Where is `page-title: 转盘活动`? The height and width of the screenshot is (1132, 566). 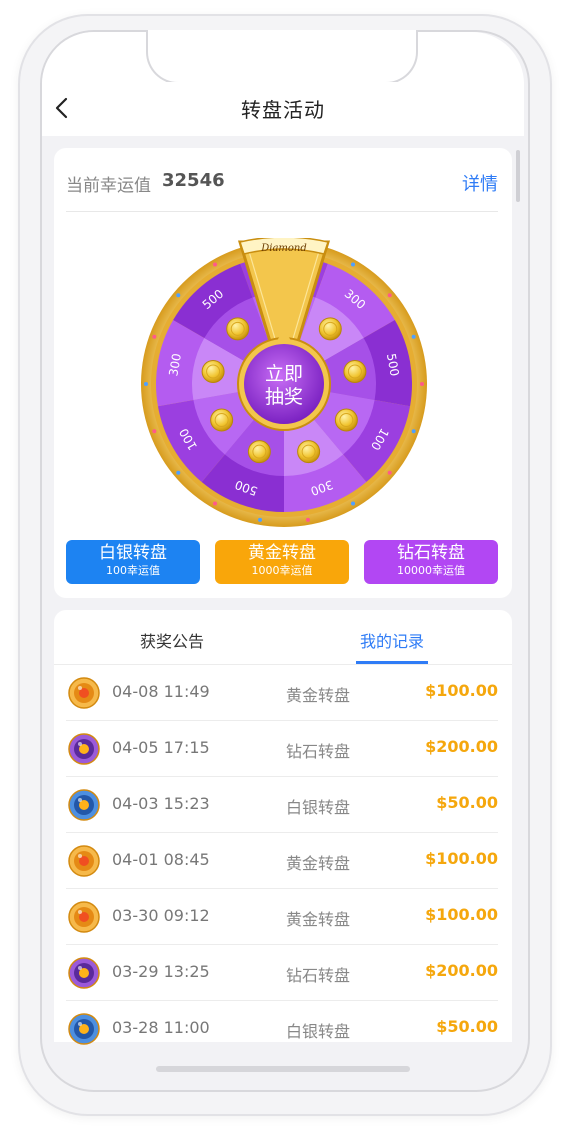 page-title: 转盘活动 is located at coordinates (283, 110).